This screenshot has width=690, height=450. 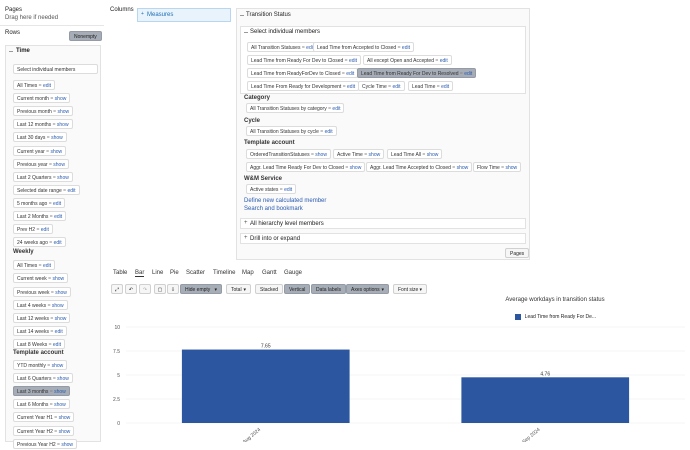 What do you see at coordinates (120, 273) in the screenshot?
I see `tab-table: Table` at bounding box center [120, 273].